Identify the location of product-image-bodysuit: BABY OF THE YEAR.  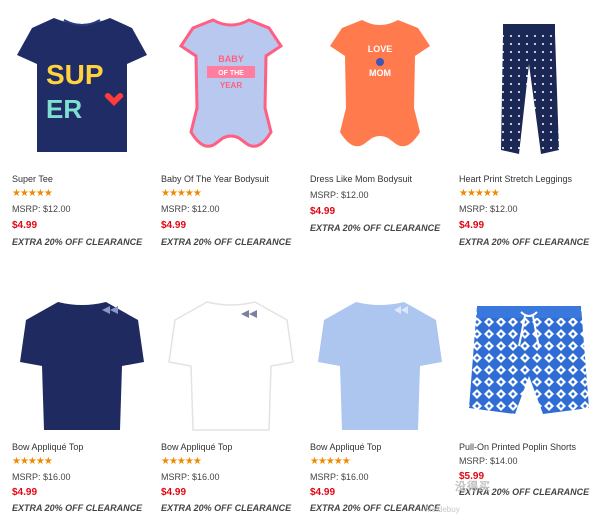
(231, 80).